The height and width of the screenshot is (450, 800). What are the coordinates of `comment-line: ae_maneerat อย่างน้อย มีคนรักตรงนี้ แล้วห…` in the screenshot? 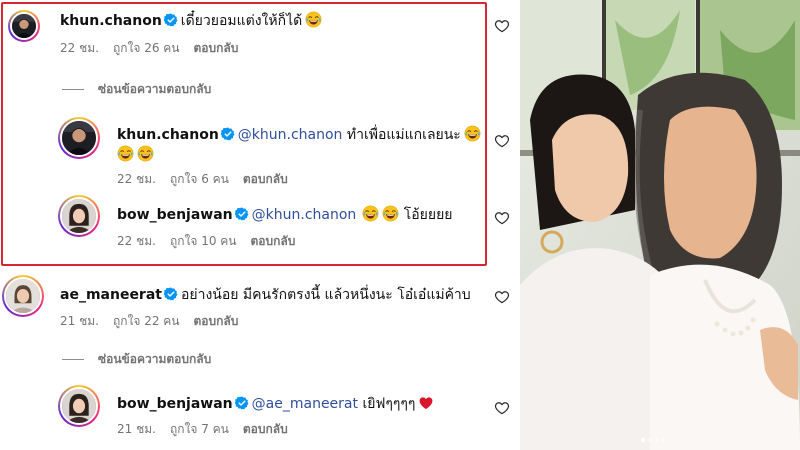 It's located at (265, 295).